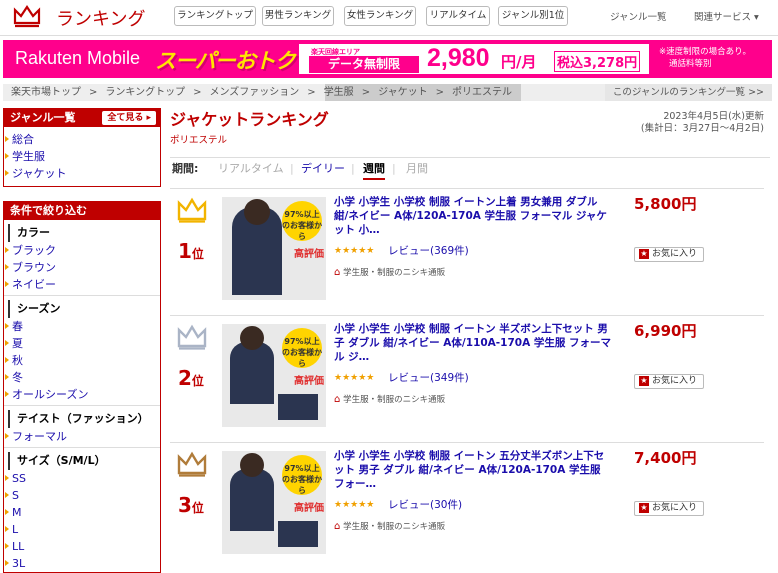 This screenshot has height=573, width=778. I want to click on shop-icon: ⌂, so click(337, 272).